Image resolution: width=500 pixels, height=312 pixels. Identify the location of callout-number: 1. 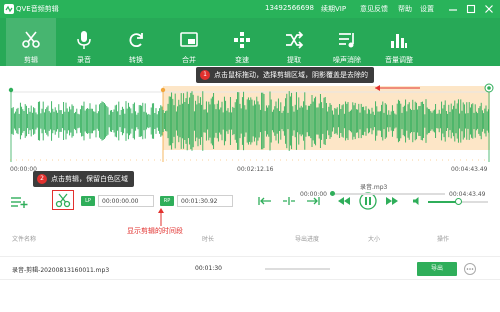
(205, 75).